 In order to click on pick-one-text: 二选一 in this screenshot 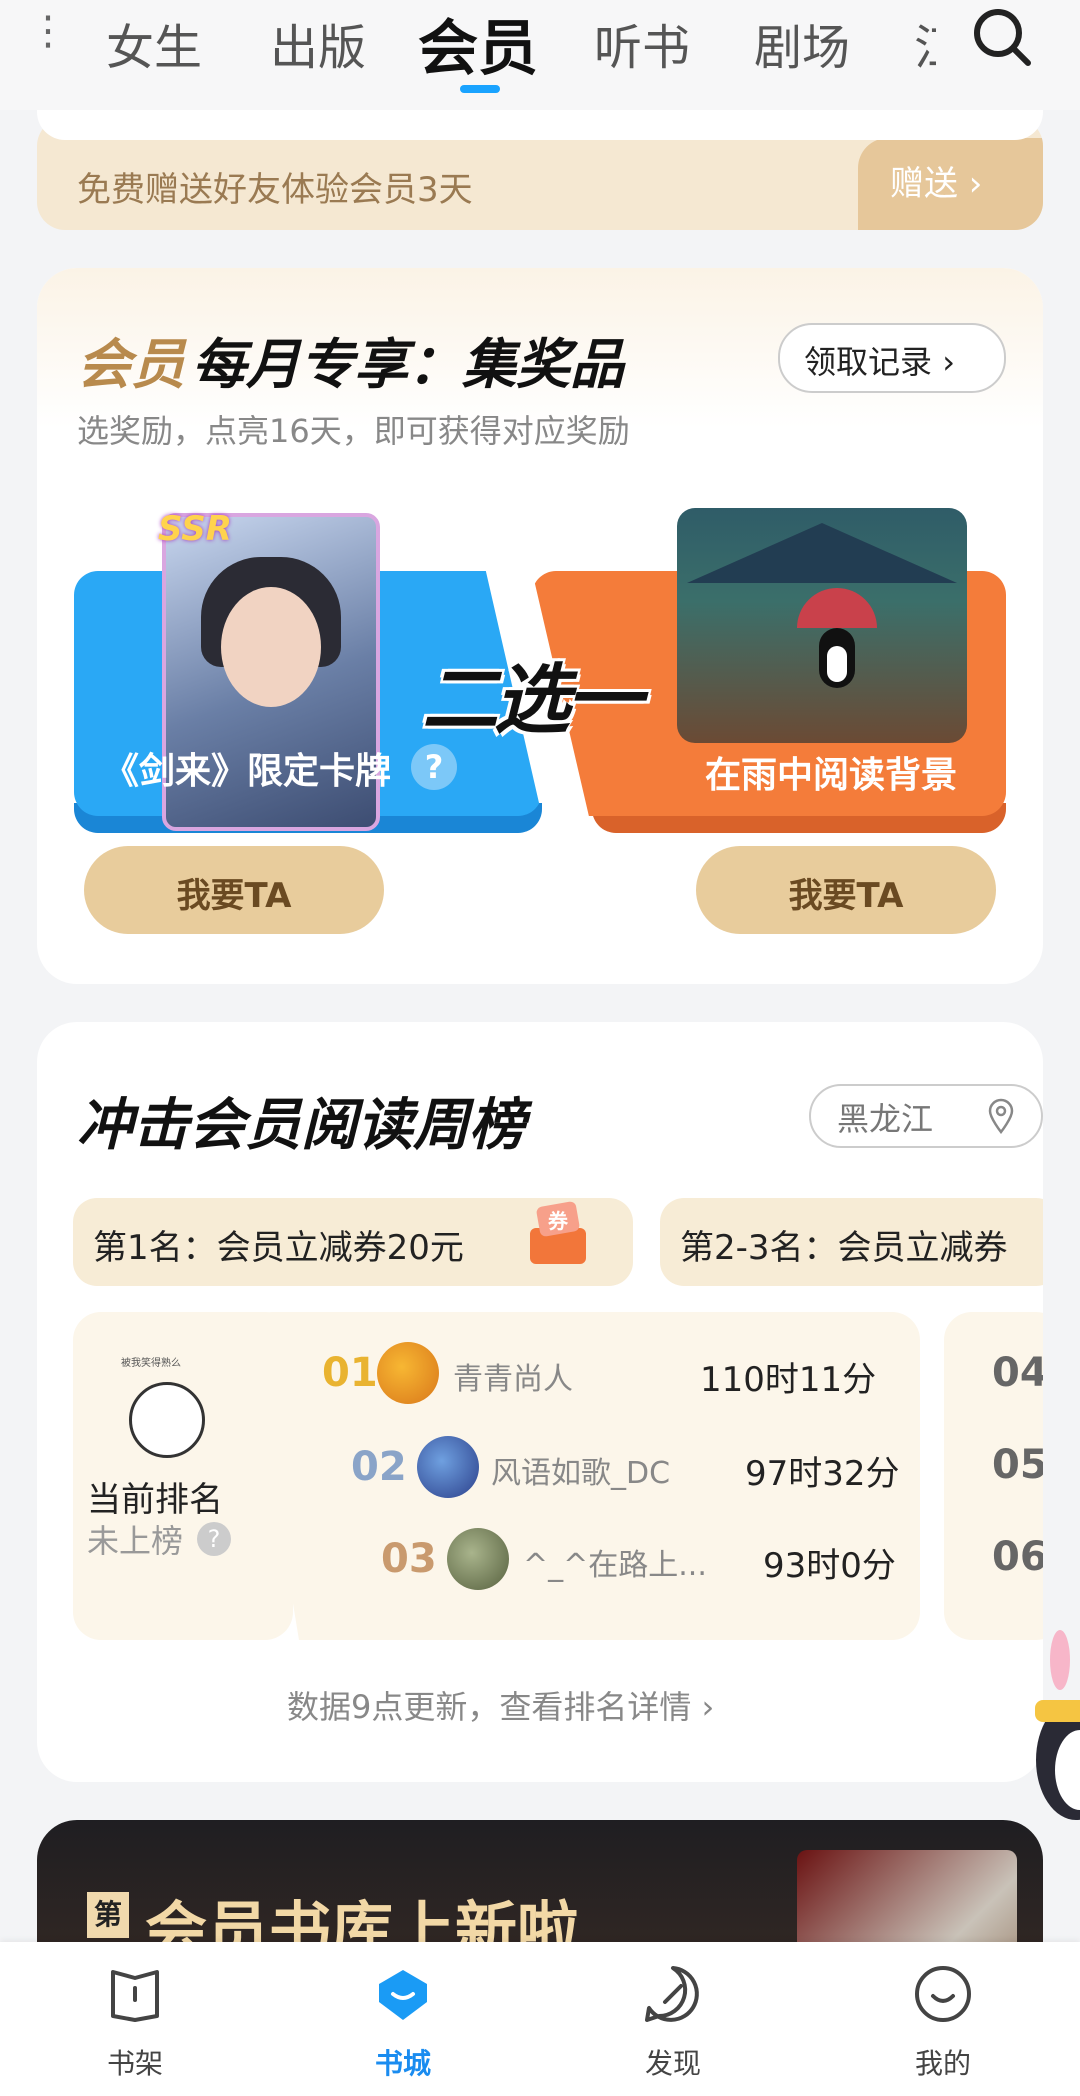, I will do `click(532, 699)`.